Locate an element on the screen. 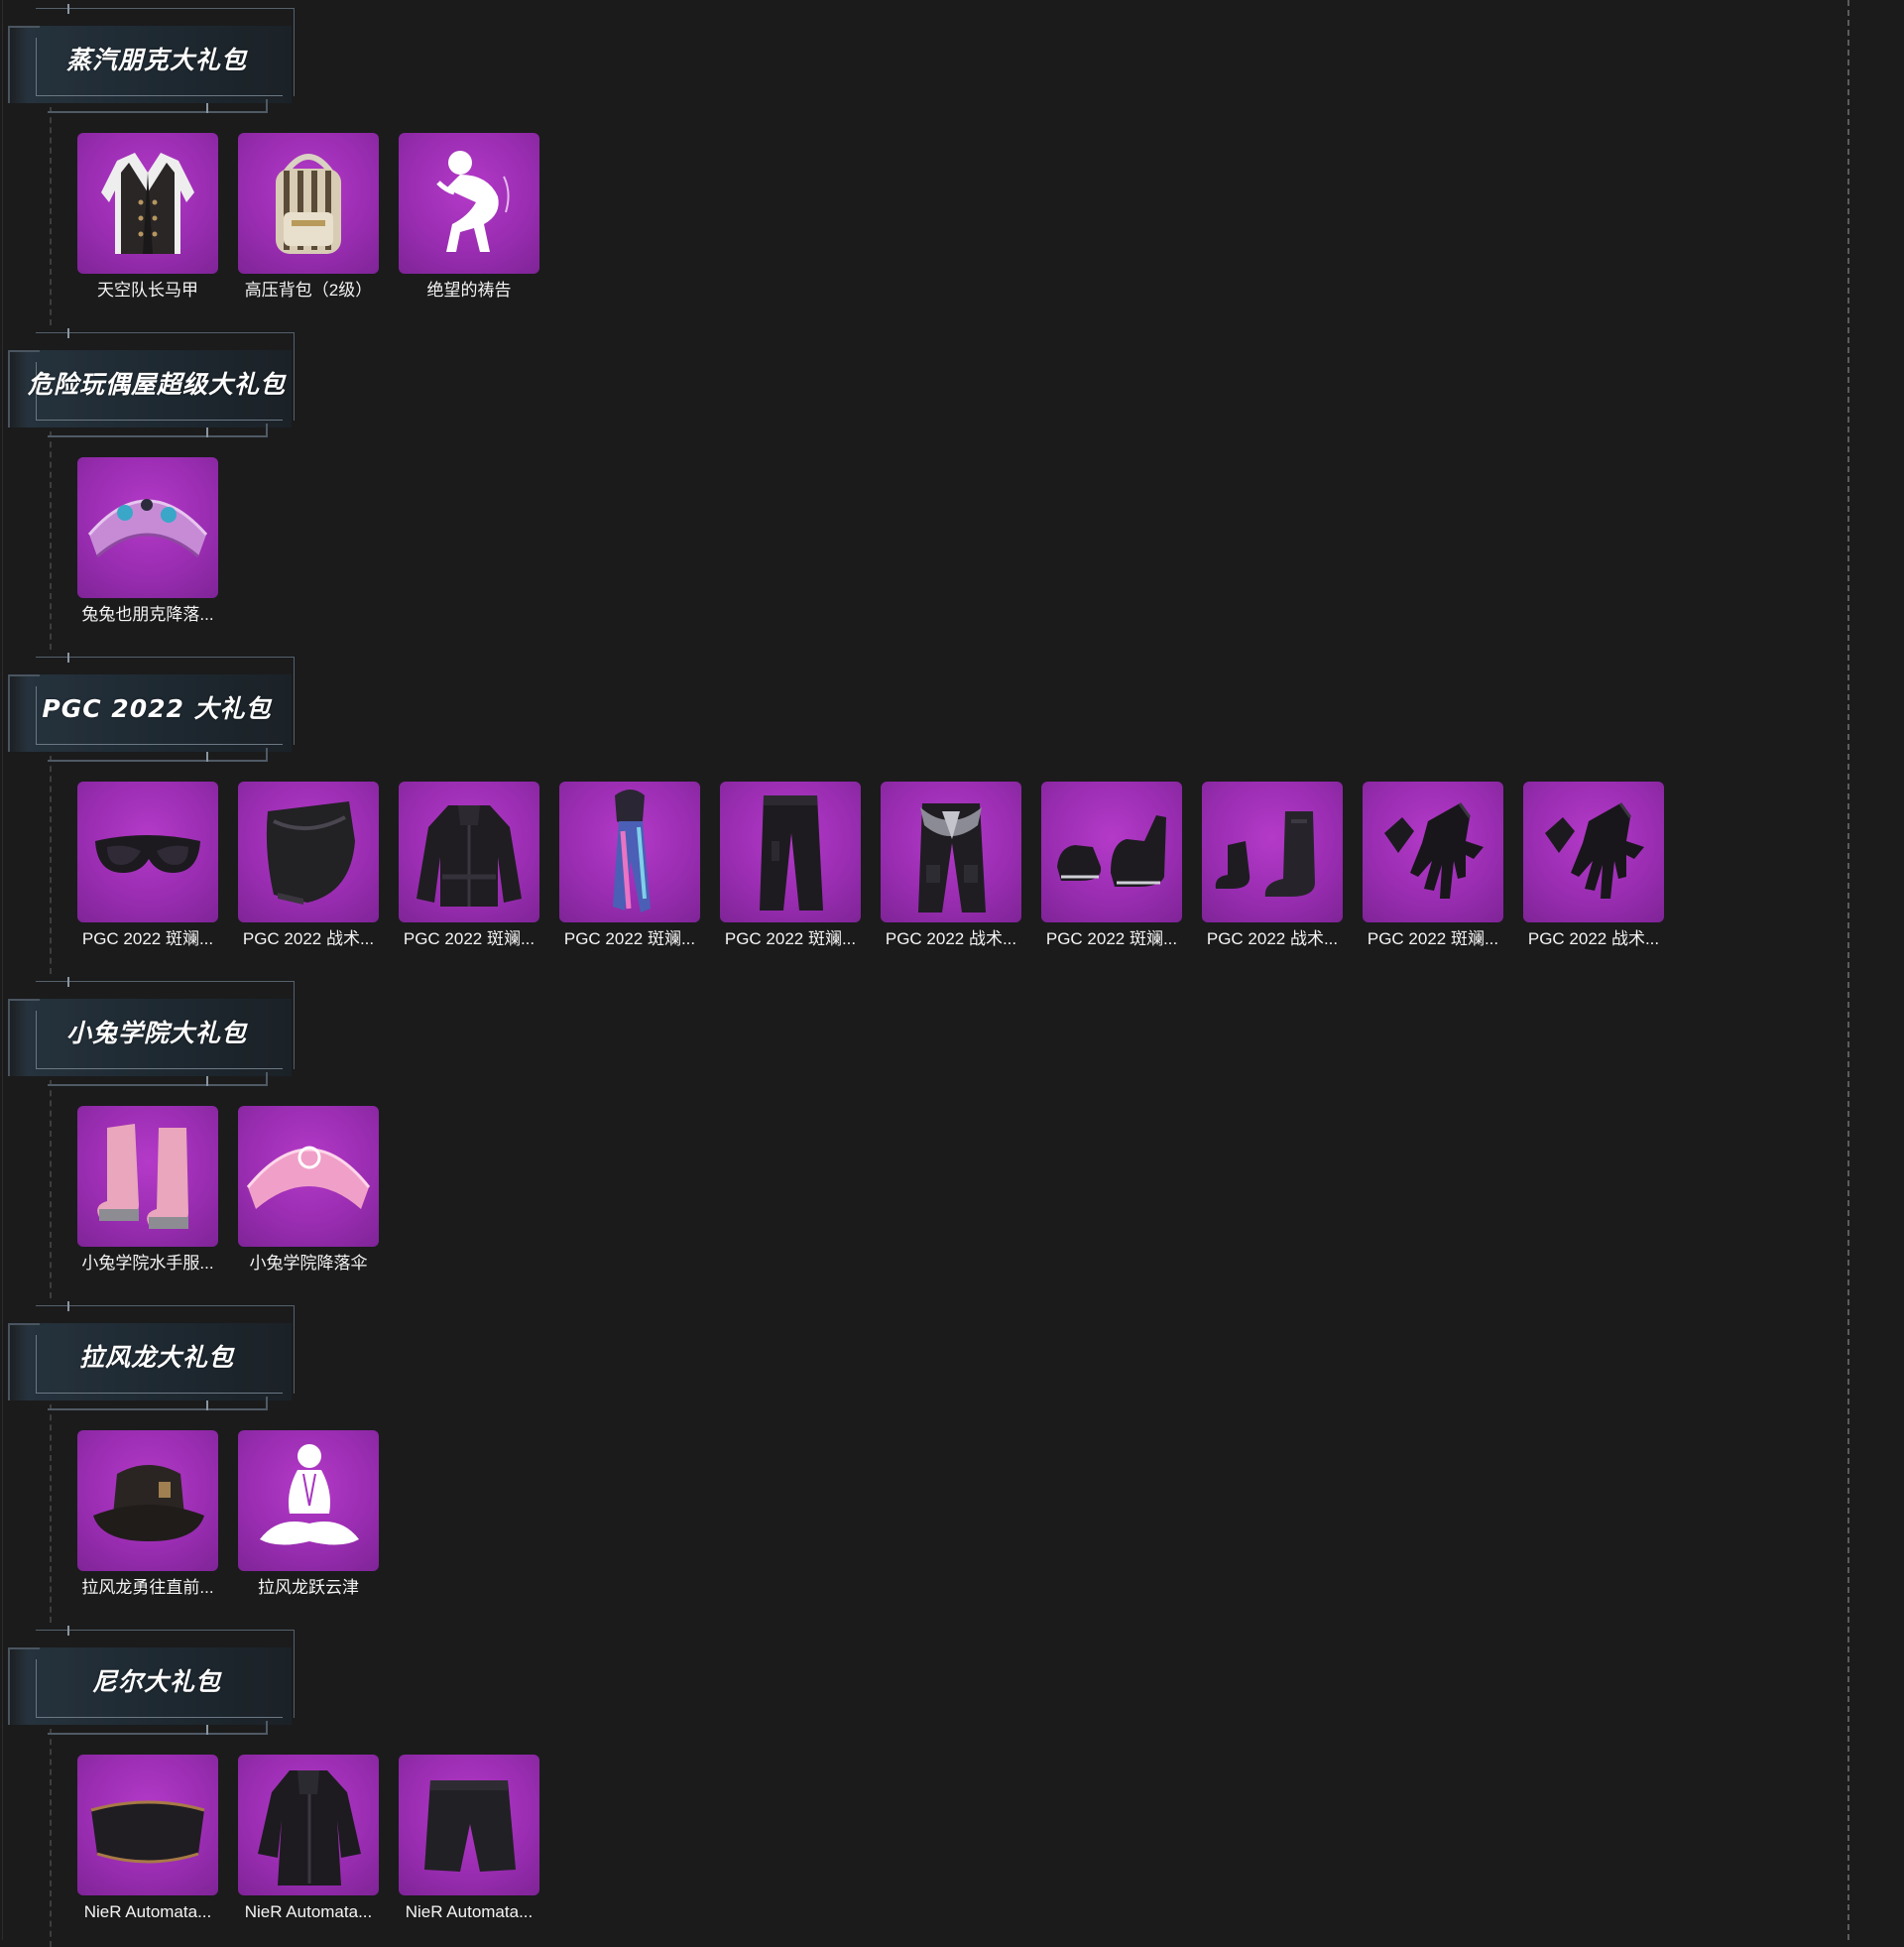 Image resolution: width=1904 pixels, height=1947 pixels. section-title: PGC 2022 大礼包 is located at coordinates (157, 708).